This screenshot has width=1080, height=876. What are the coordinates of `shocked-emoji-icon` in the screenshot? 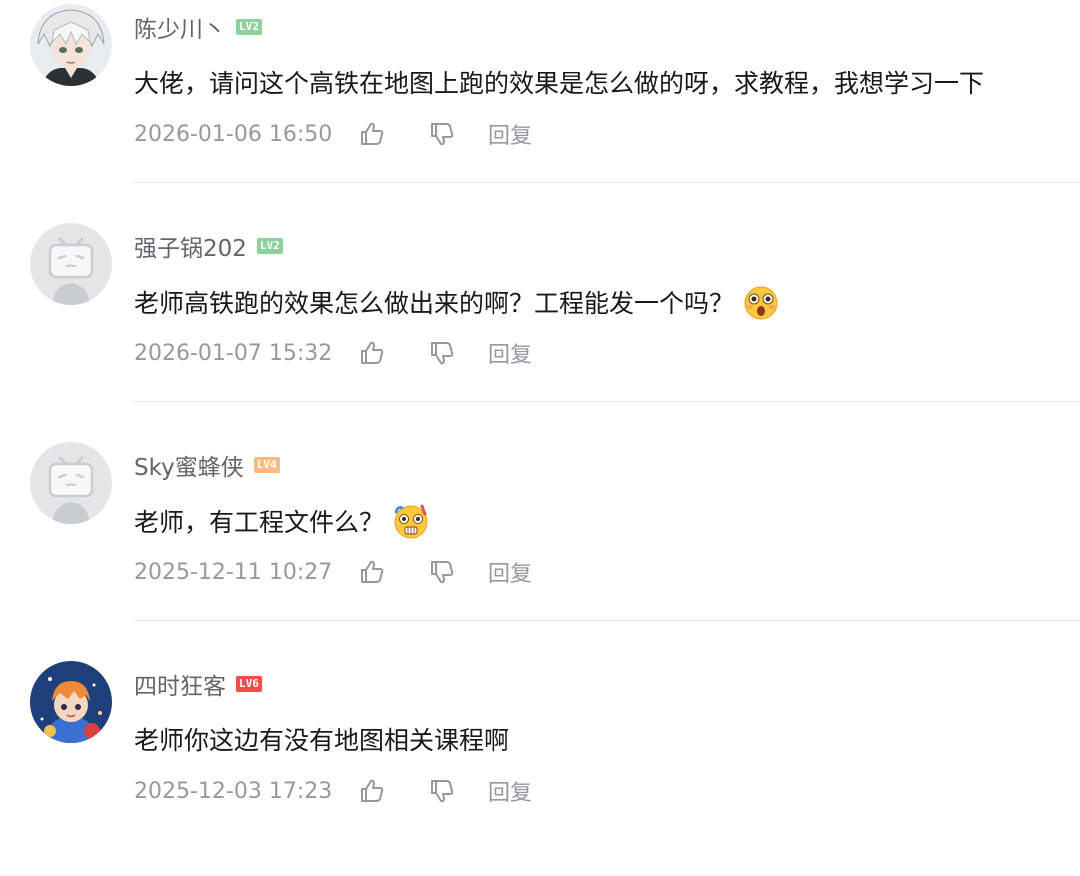 It's located at (761, 303).